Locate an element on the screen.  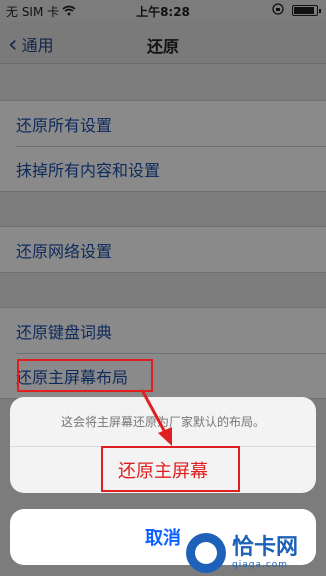
reset-network-settings-row: 还原网络设置 is located at coordinates (163, 249).